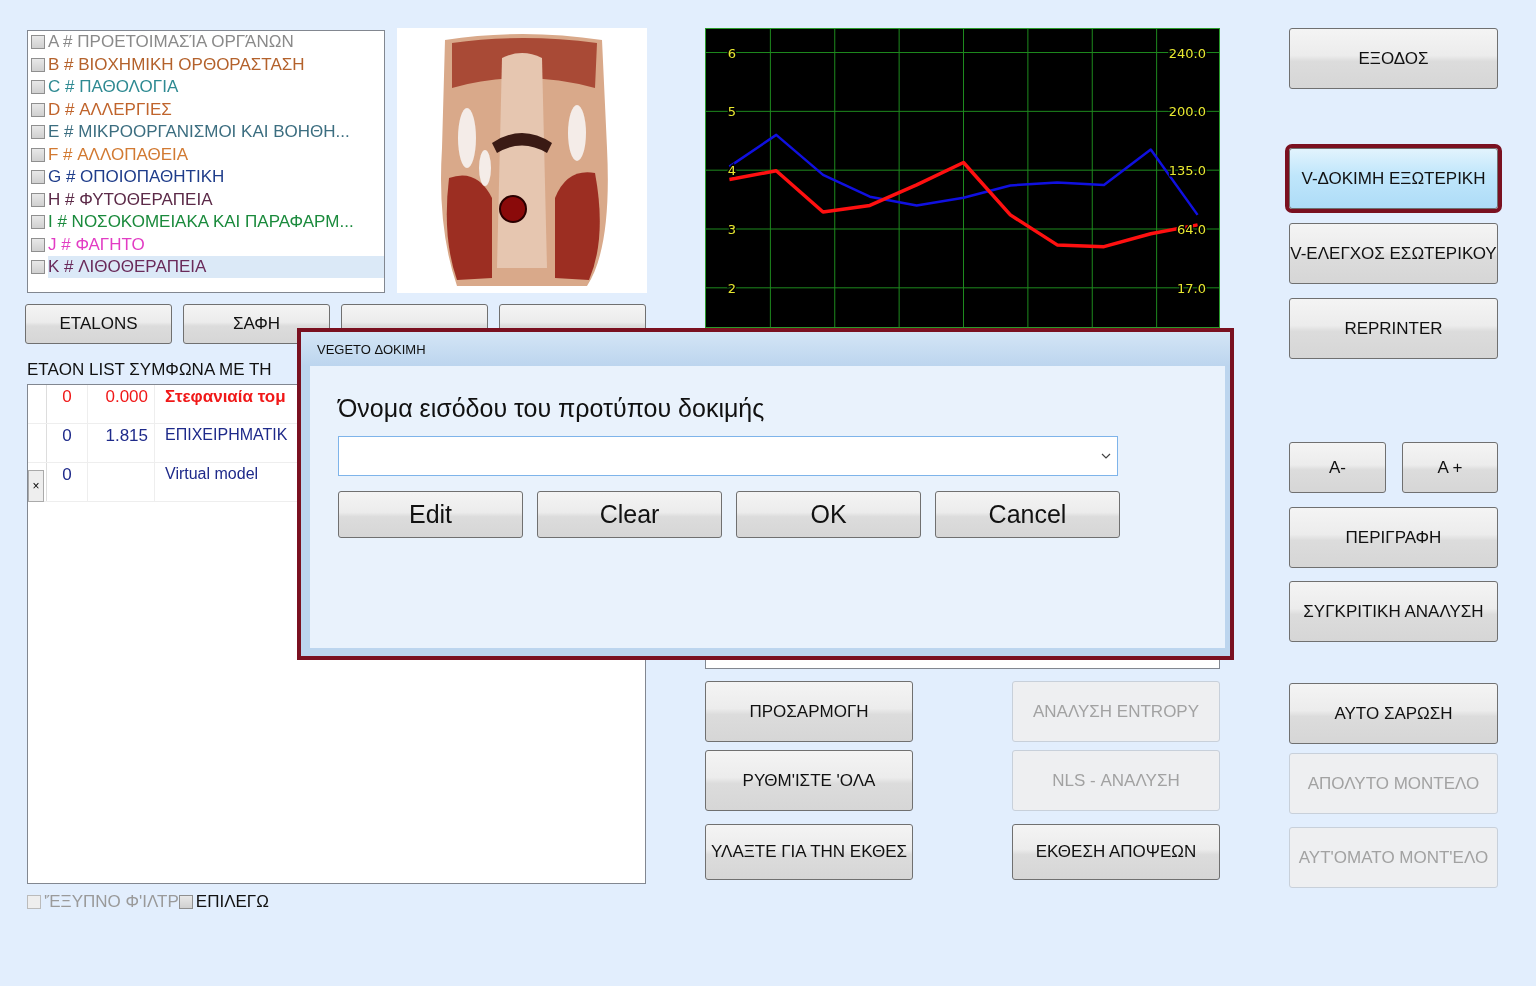 The height and width of the screenshot is (986, 1536). Describe the element at coordinates (1187, 112) in the screenshot. I see `axis-tick-label: 200.0` at that location.